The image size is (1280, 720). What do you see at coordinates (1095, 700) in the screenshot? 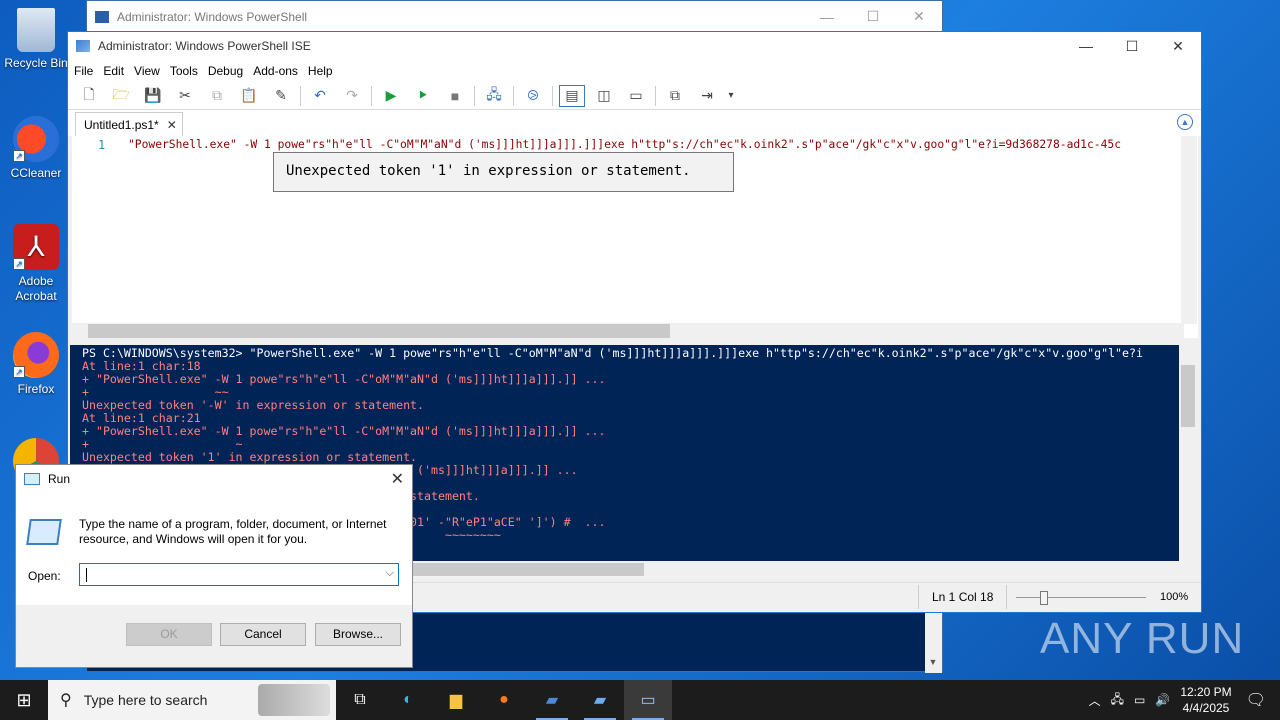
I see `show-hidden-icons-icon: ︿` at bounding box center [1095, 700].